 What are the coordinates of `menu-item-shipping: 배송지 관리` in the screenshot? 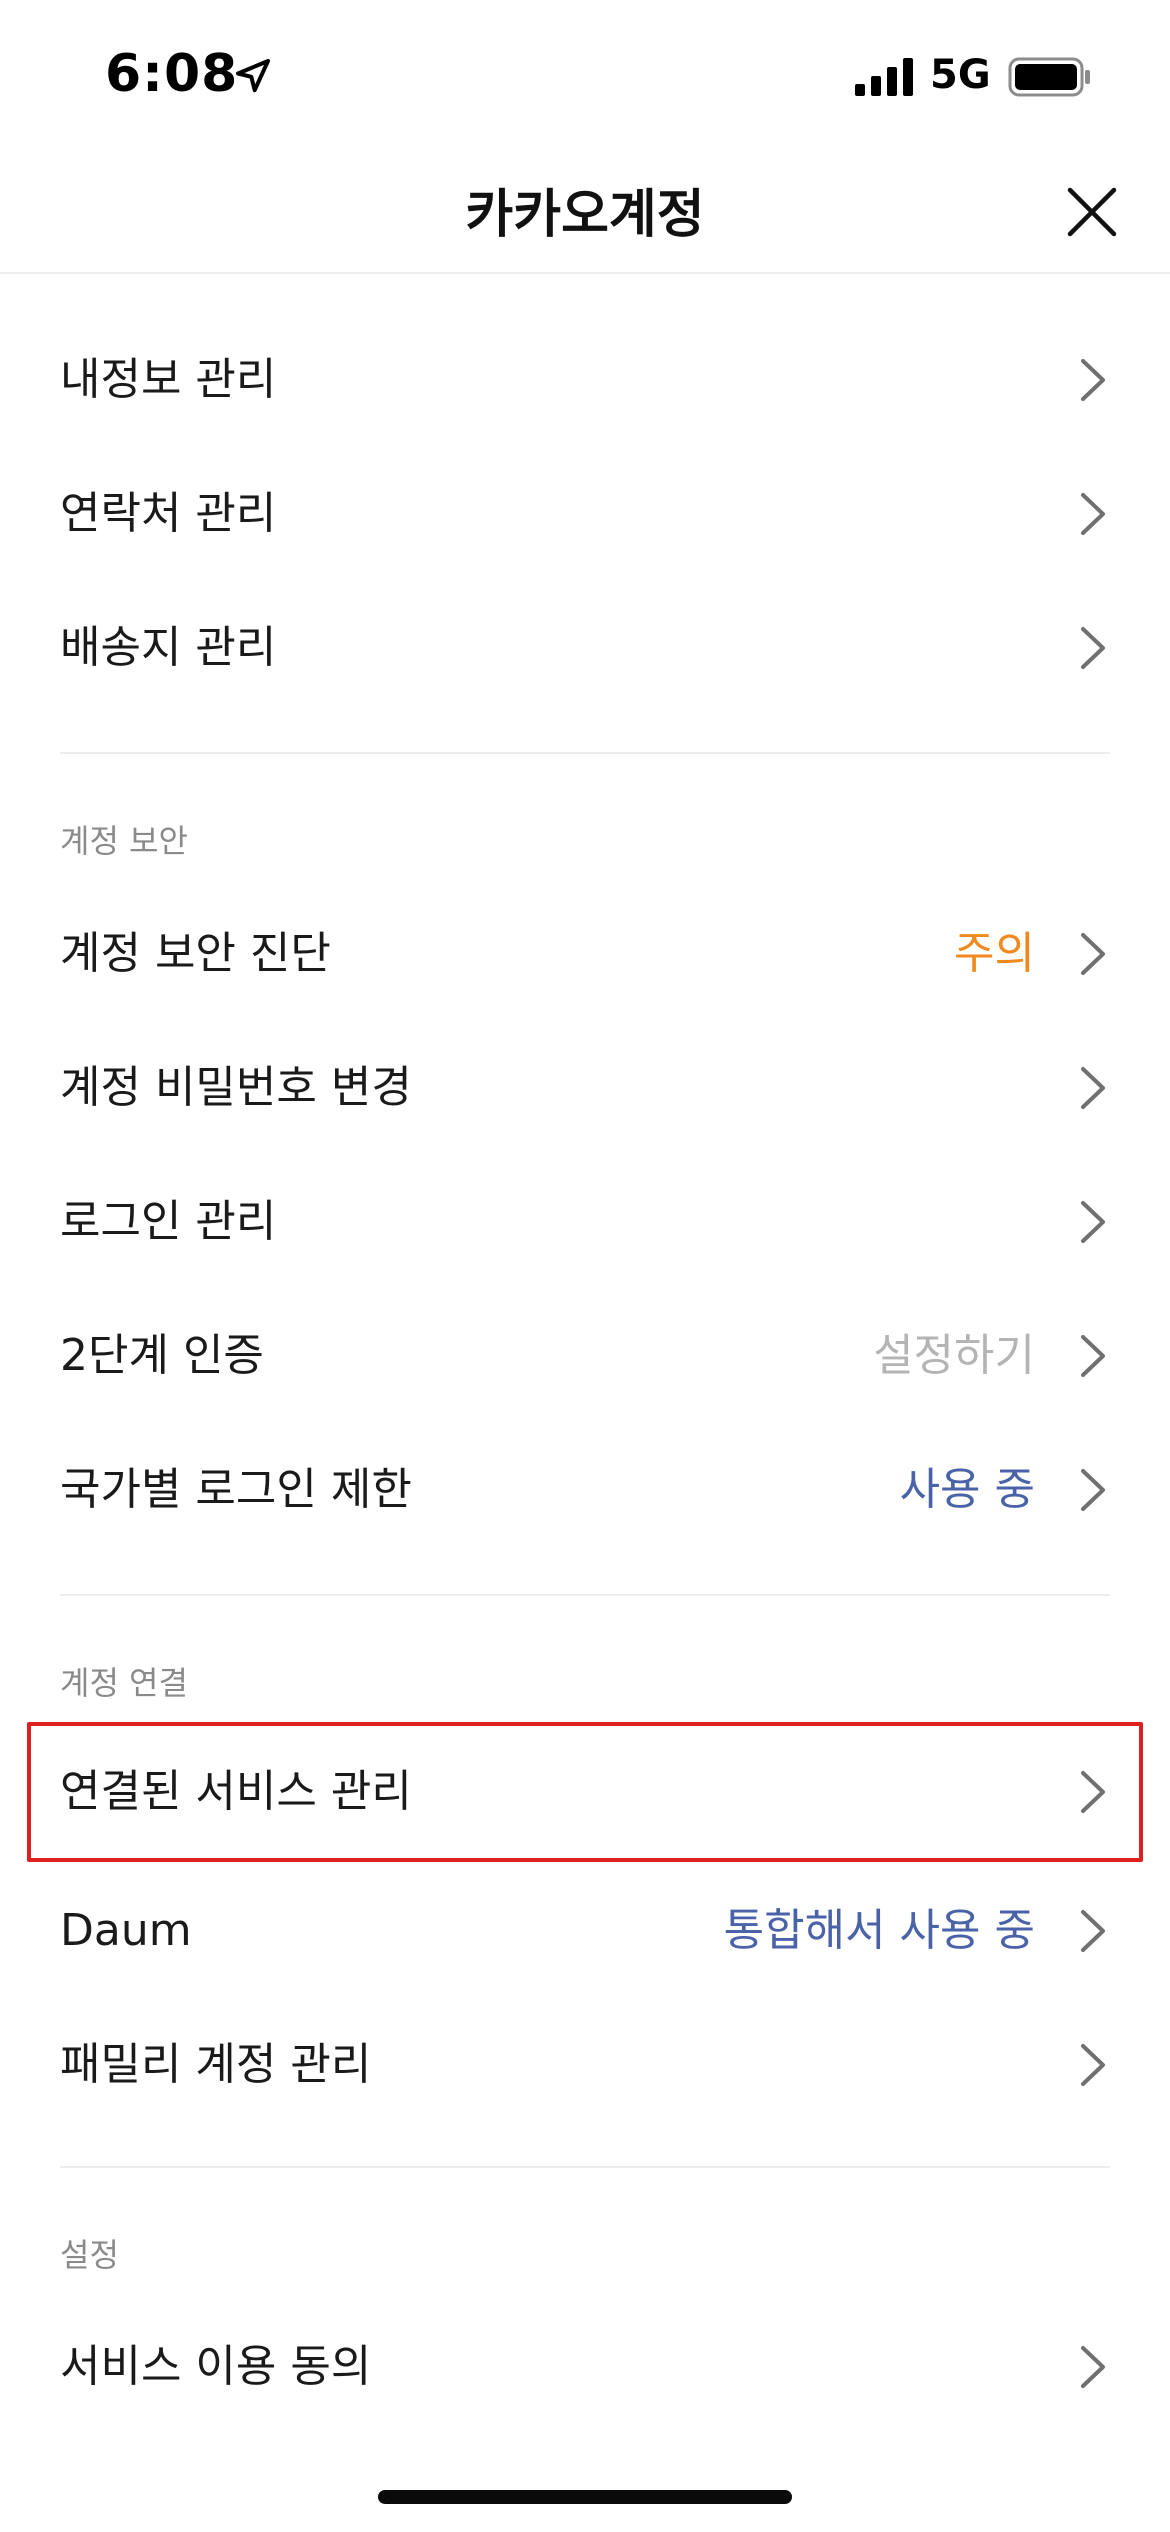 It's located at (585, 648).